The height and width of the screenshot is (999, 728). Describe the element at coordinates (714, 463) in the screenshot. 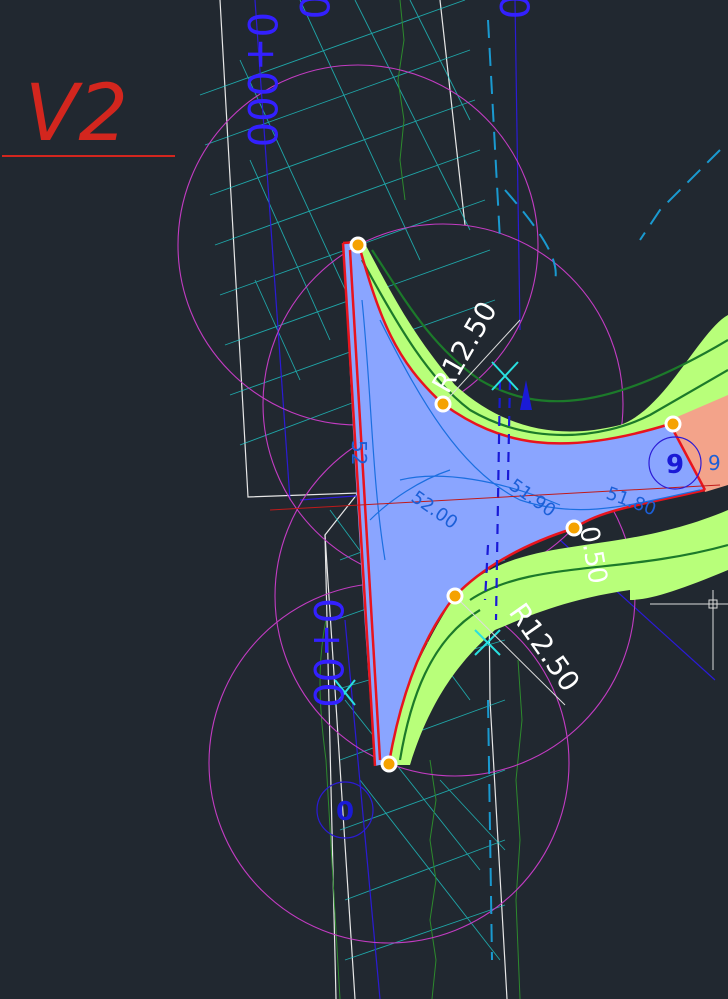

I see `marker-label-edge: 9` at that location.